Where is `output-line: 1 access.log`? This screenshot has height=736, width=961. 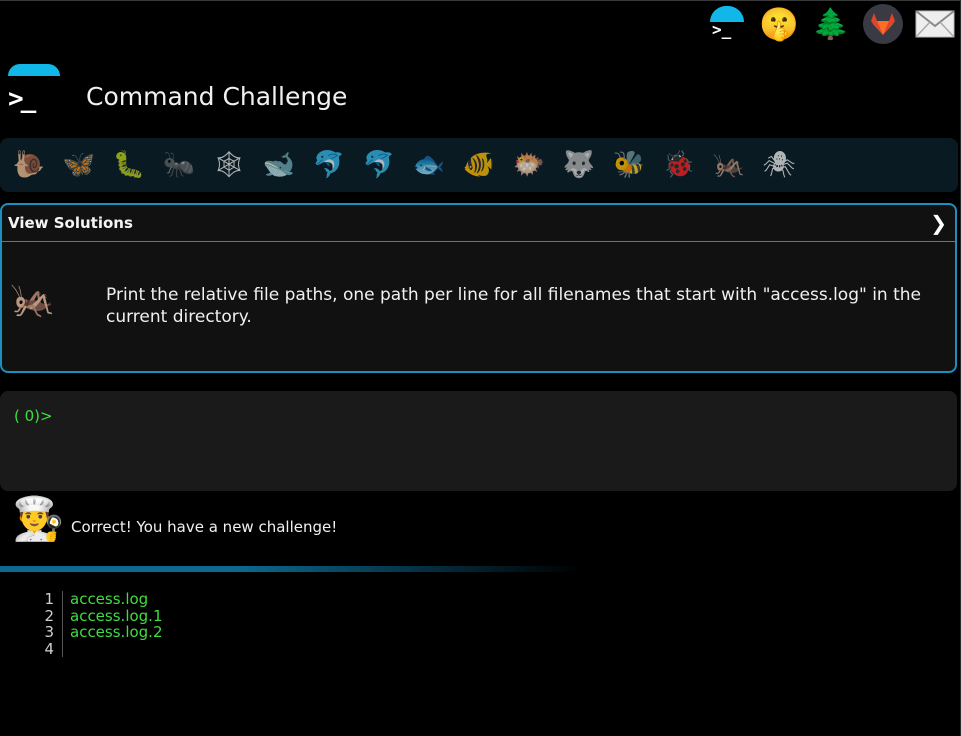 output-line: 1 access.log is located at coordinates (99, 599).